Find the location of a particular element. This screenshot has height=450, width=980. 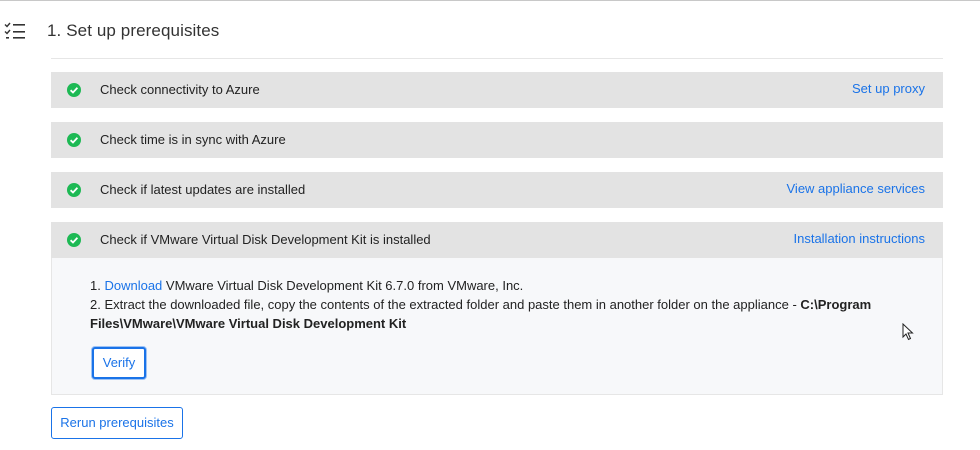

check-label: Check connectivity to Azure is located at coordinates (180, 89).